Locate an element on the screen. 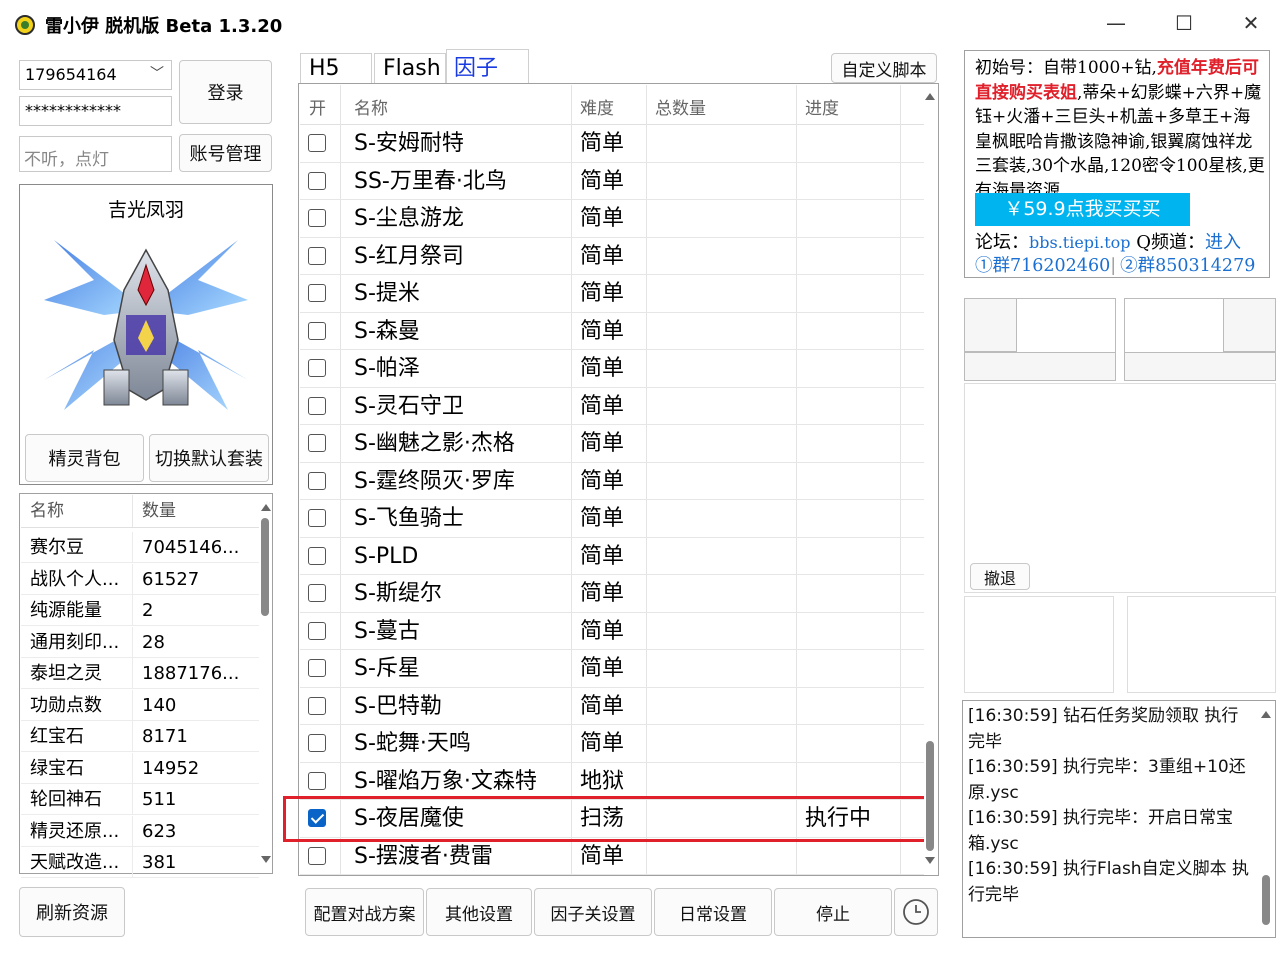 The width and height of the screenshot is (1285, 955). account-manage-button: 账号管理 is located at coordinates (225, 153).